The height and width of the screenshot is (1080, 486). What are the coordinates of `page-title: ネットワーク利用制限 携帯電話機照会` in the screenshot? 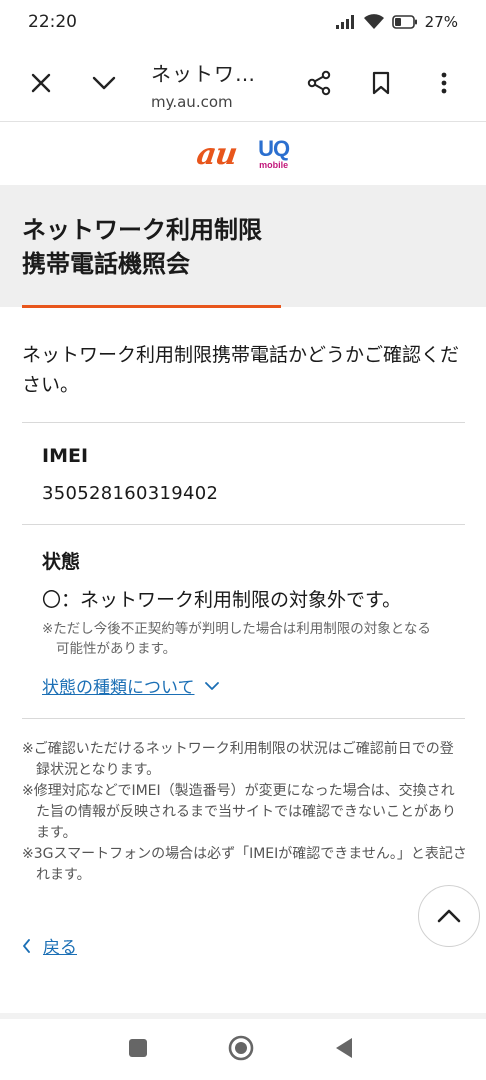 It's located at (142, 247).